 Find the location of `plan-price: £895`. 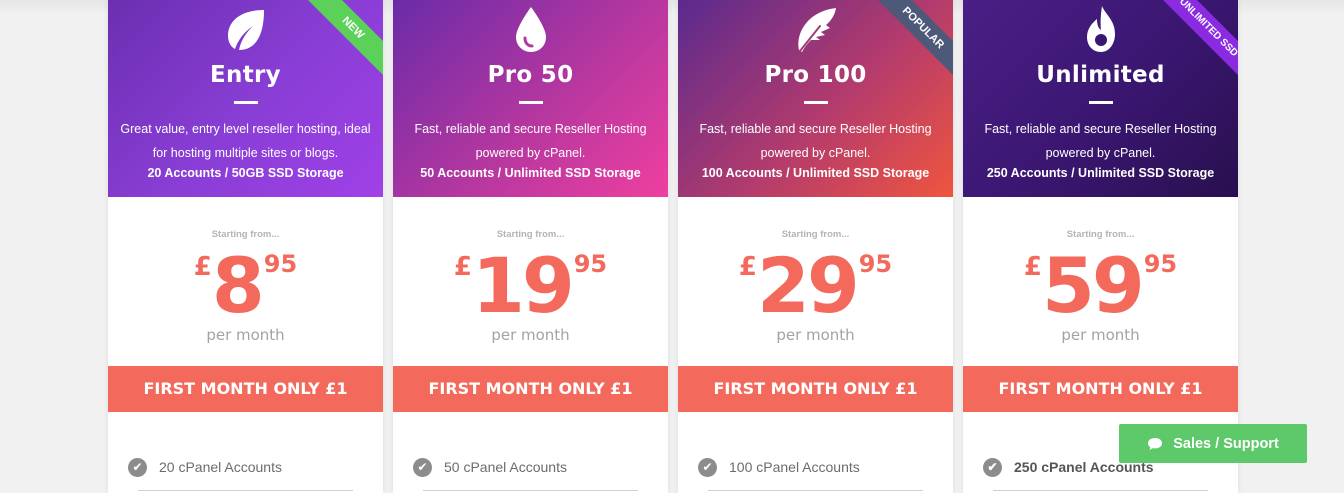

plan-price: £895 is located at coordinates (245, 286).